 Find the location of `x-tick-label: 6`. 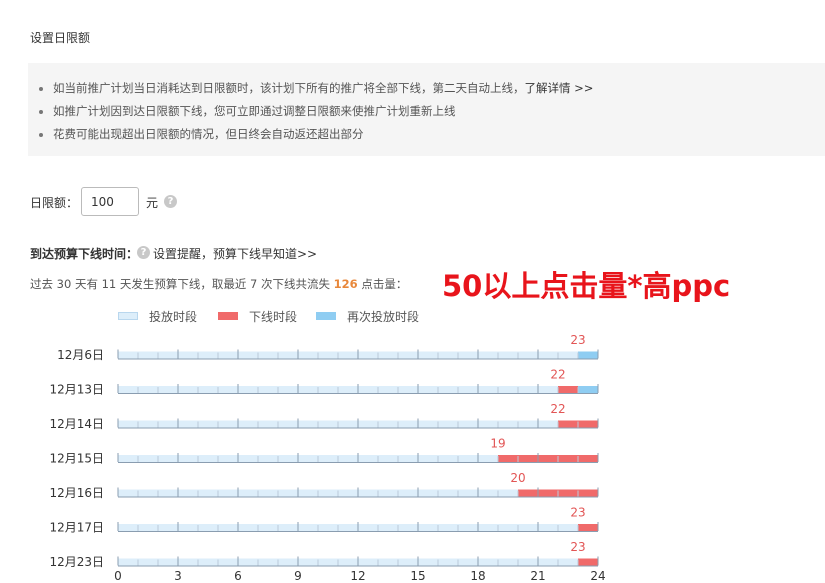

x-tick-label: 6 is located at coordinates (238, 576).